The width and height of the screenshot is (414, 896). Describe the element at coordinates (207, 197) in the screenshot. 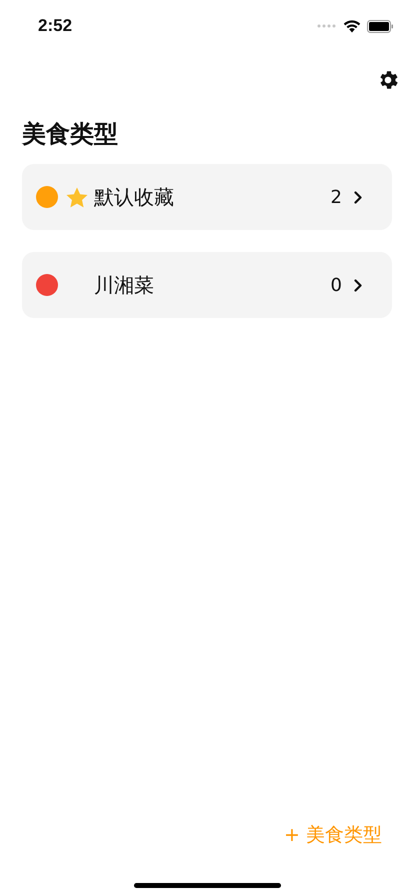

I see `category-card: 默认收藏 2` at that location.